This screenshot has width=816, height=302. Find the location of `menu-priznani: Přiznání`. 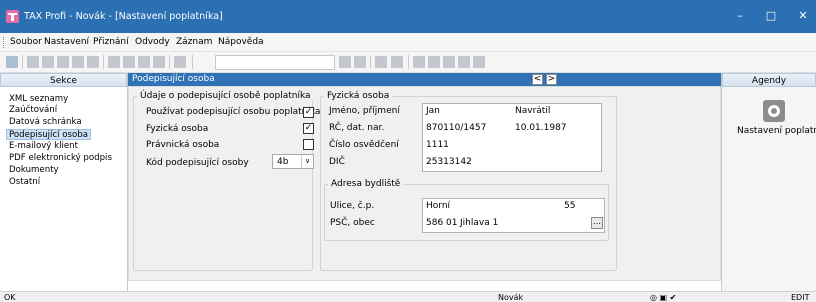

menu-priznani: Přiznání is located at coordinates (111, 42).